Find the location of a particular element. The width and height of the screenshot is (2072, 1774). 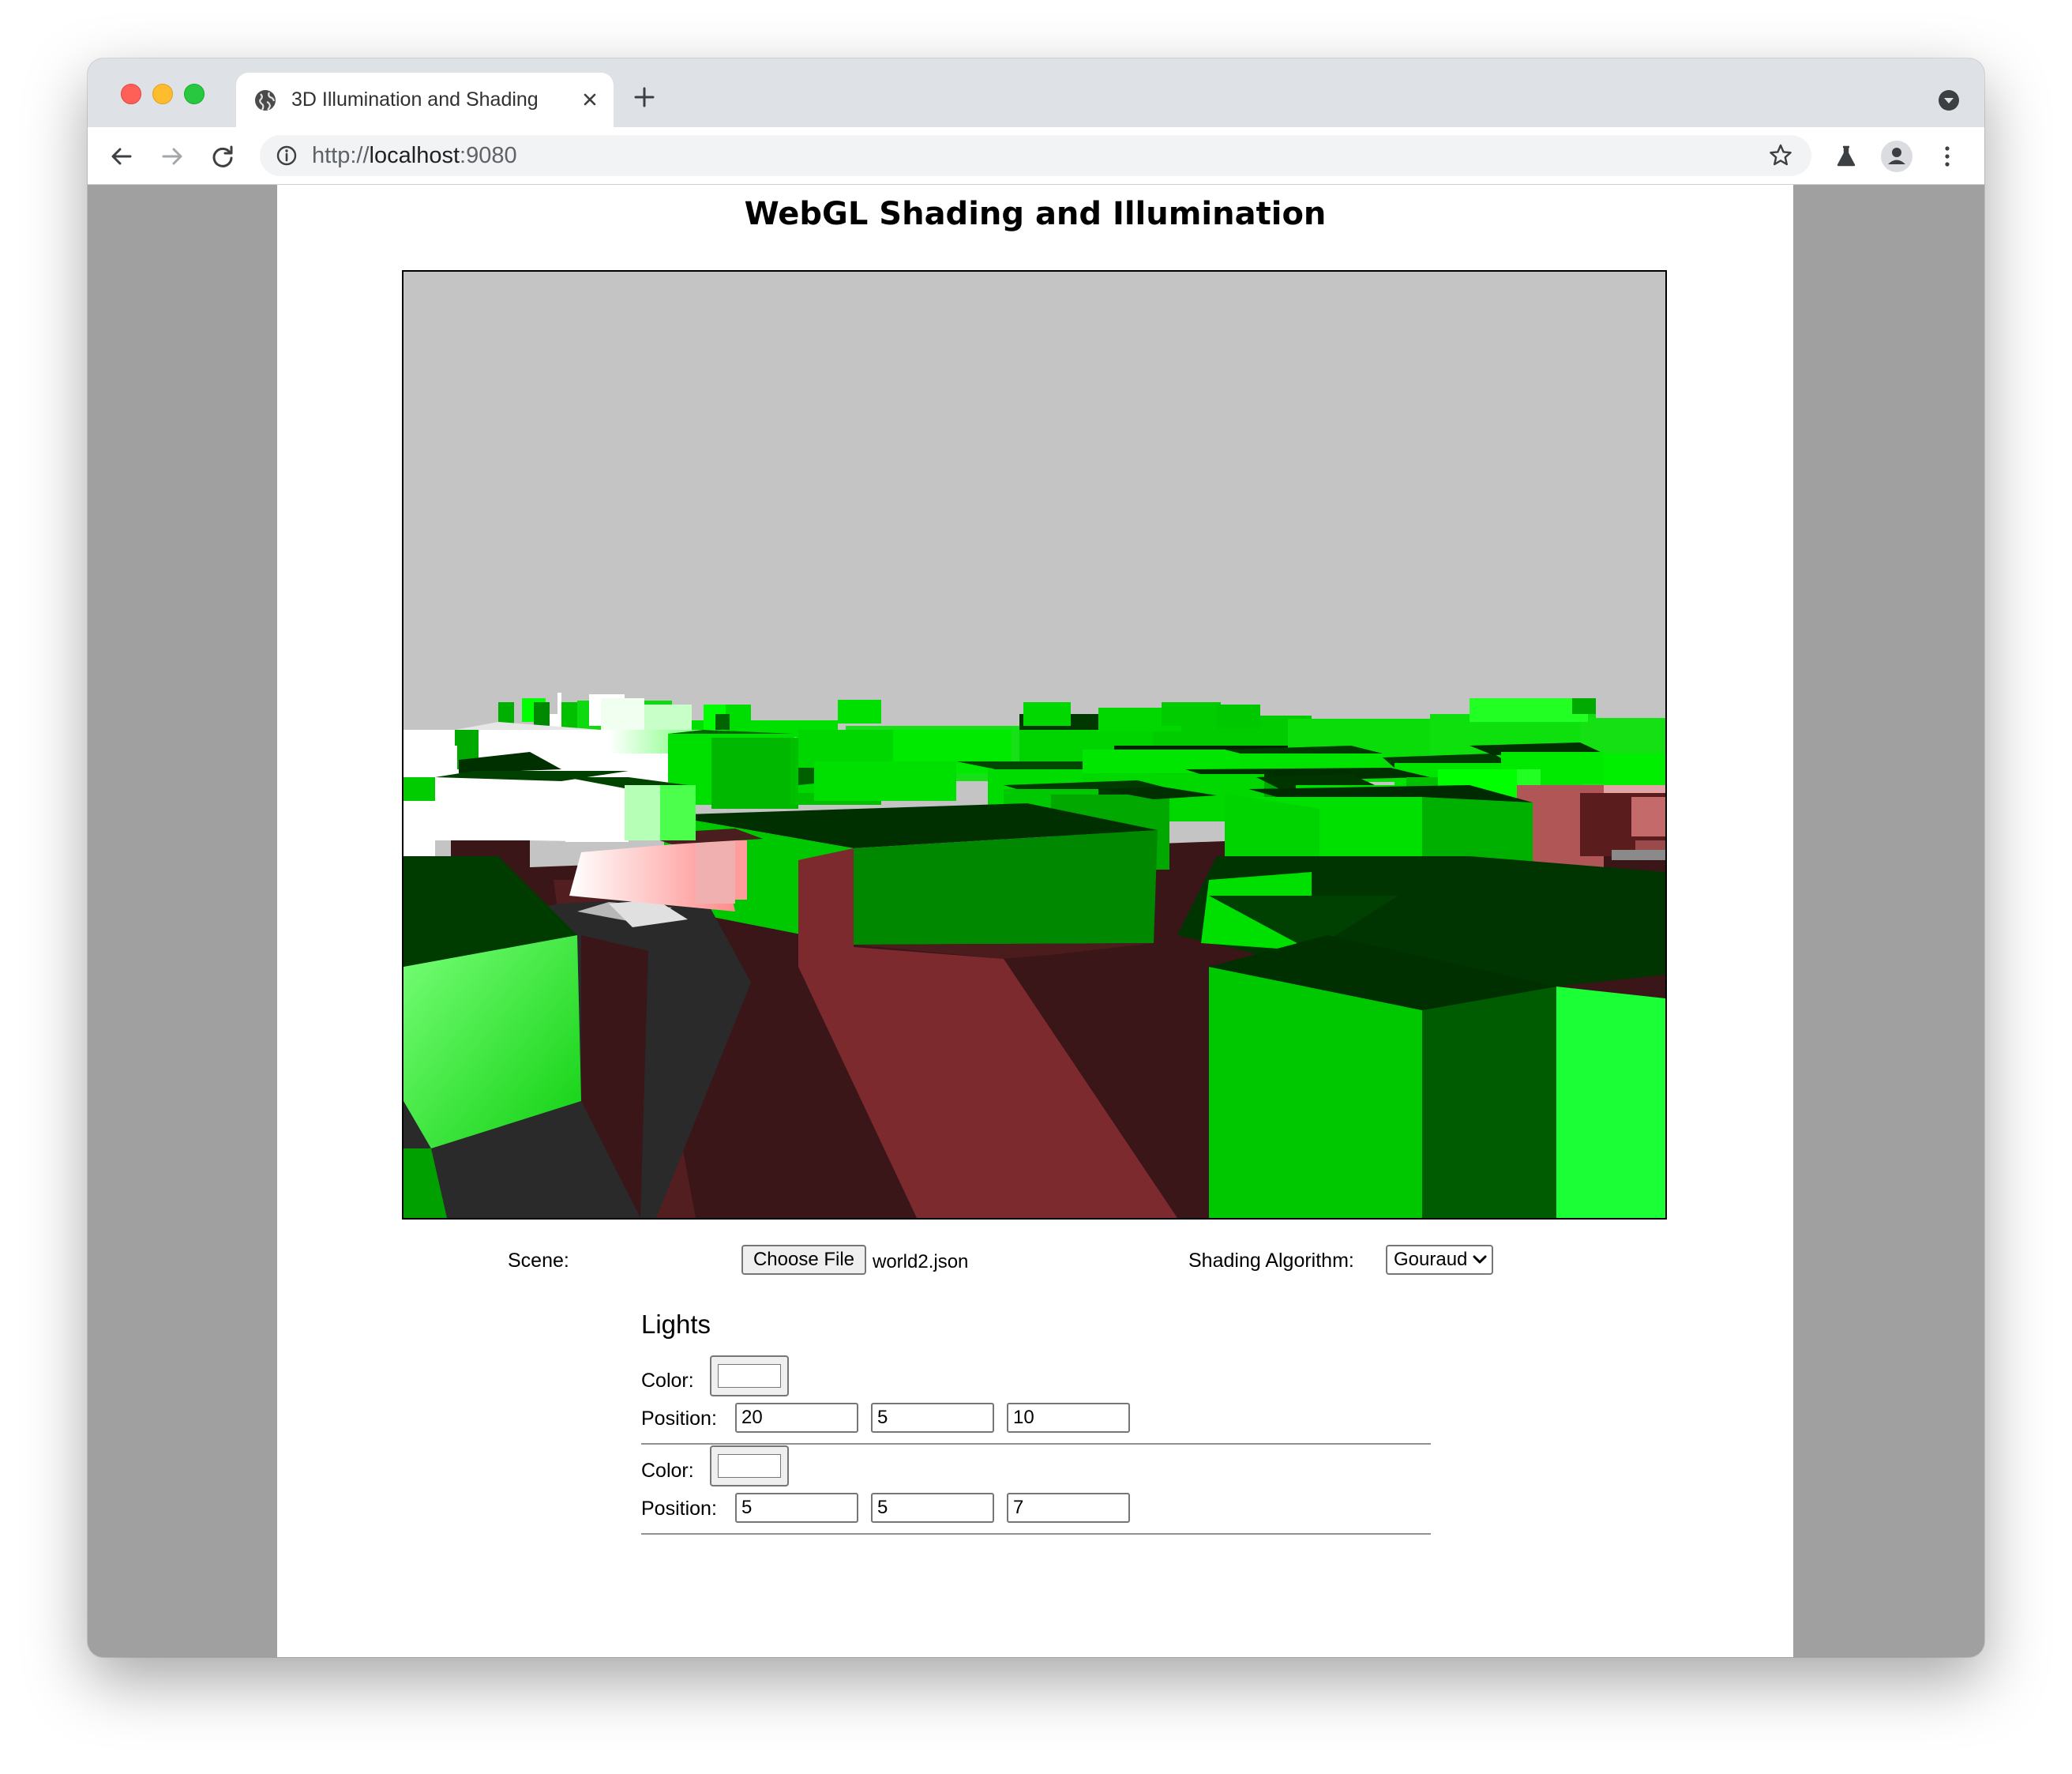

tab-title: 3D Illumination and Shading is located at coordinates (415, 99).